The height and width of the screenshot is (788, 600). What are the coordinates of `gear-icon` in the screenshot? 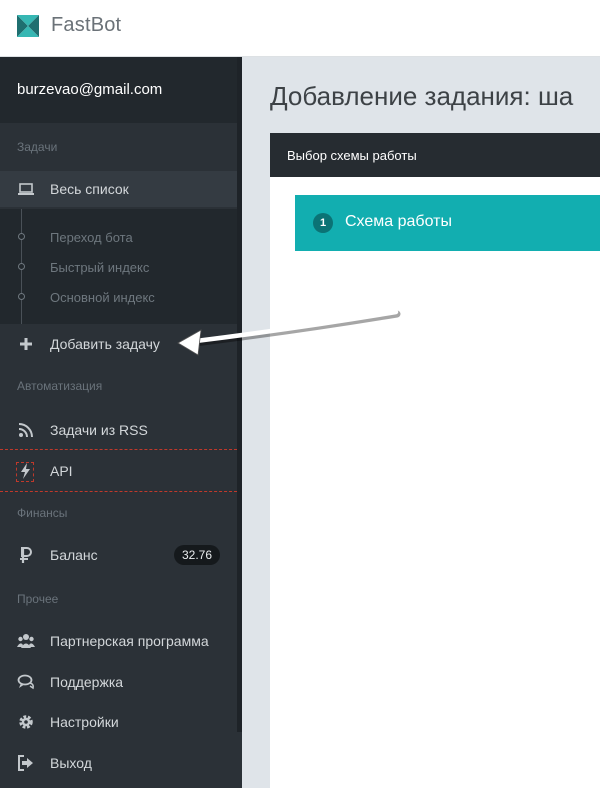 It's located at (26, 722).